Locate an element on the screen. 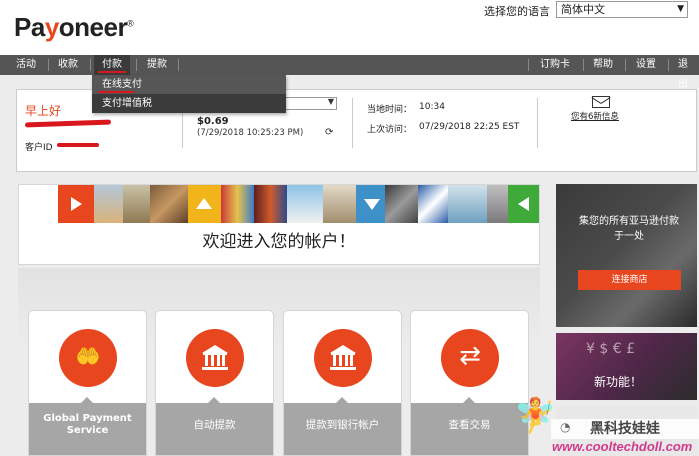  new-feature-text: 新功能！ is located at coordinates (618, 382).